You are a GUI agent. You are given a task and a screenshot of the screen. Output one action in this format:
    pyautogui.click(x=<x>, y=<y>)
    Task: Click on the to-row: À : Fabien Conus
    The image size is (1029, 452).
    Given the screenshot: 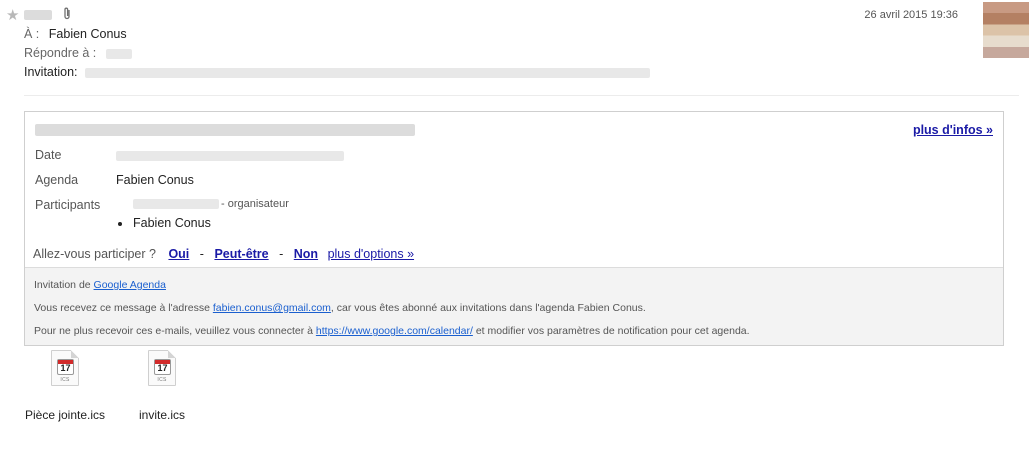 What is the action you would take?
    pyautogui.click(x=75, y=34)
    